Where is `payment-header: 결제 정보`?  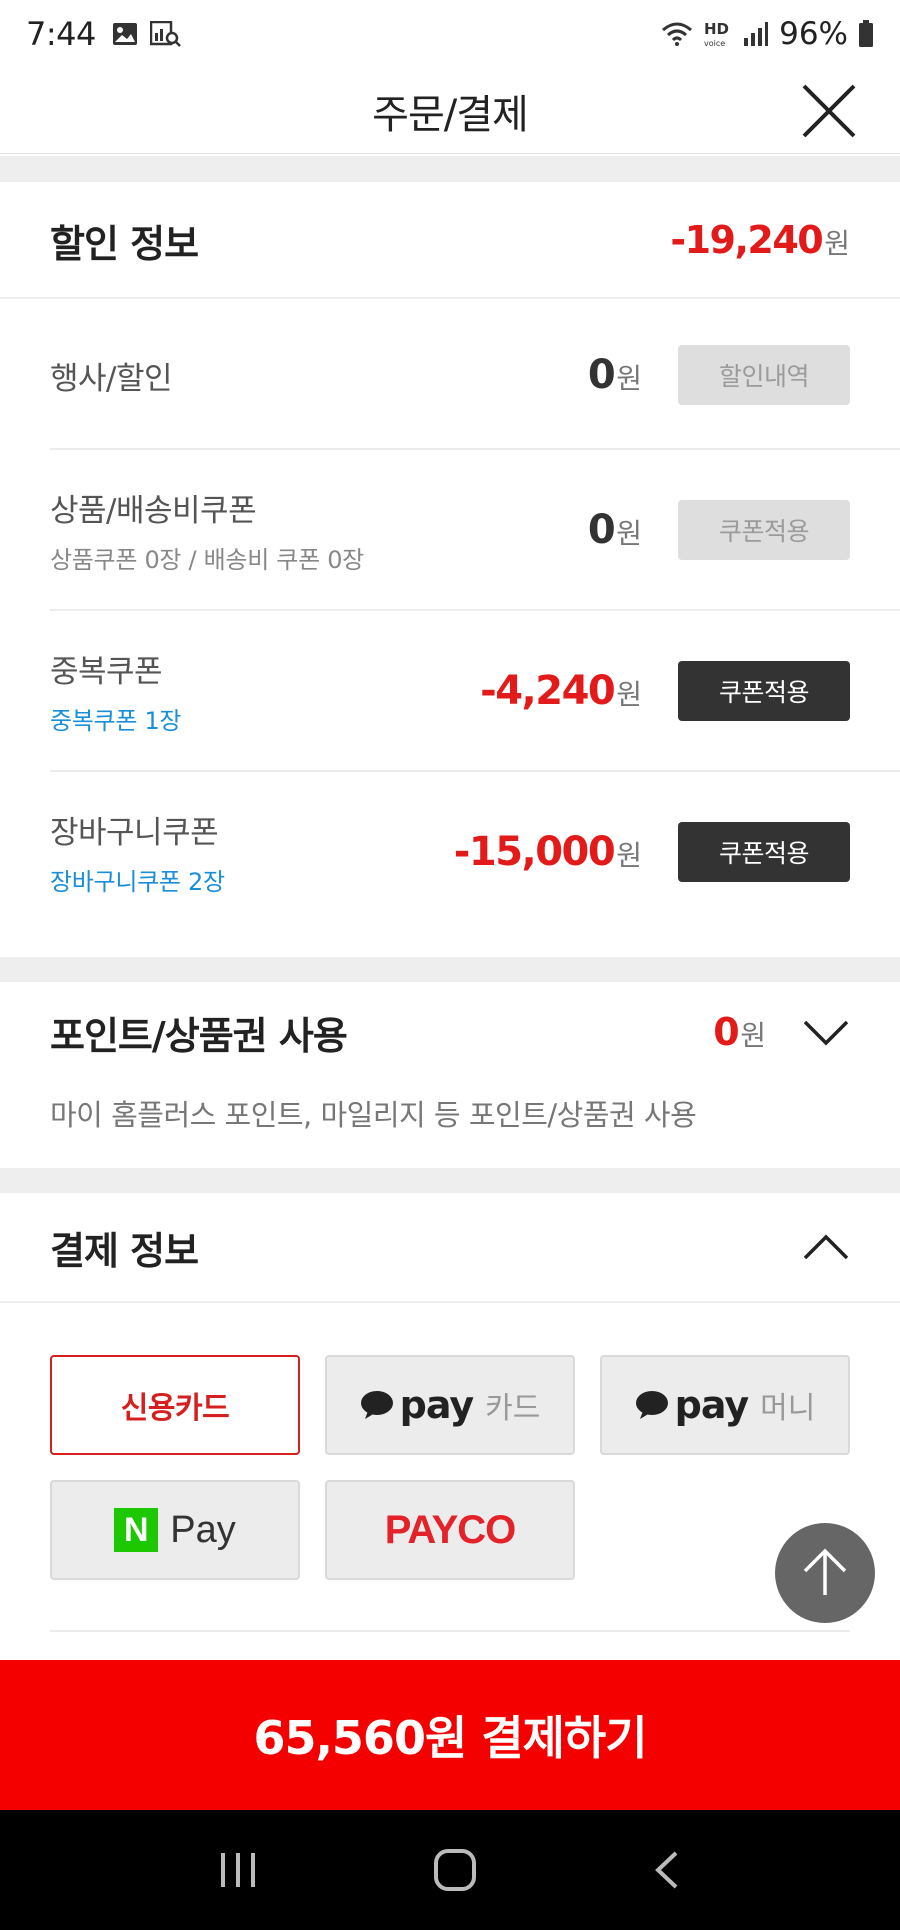 payment-header: 결제 정보 is located at coordinates (450, 1247).